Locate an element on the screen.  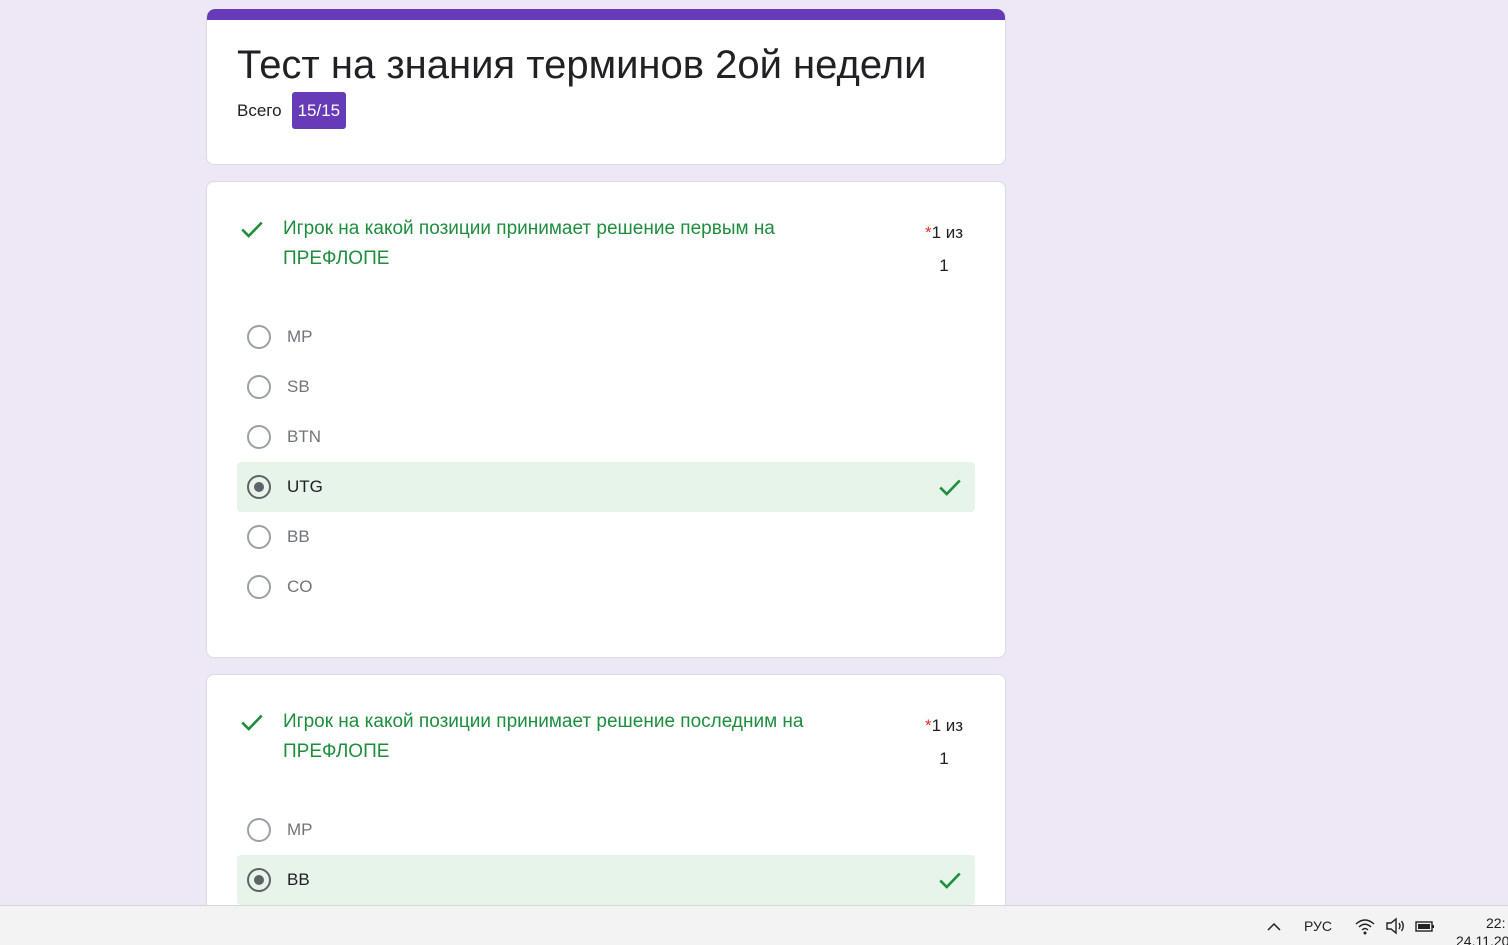
score-row: Всего 15/15 is located at coordinates (292, 110).